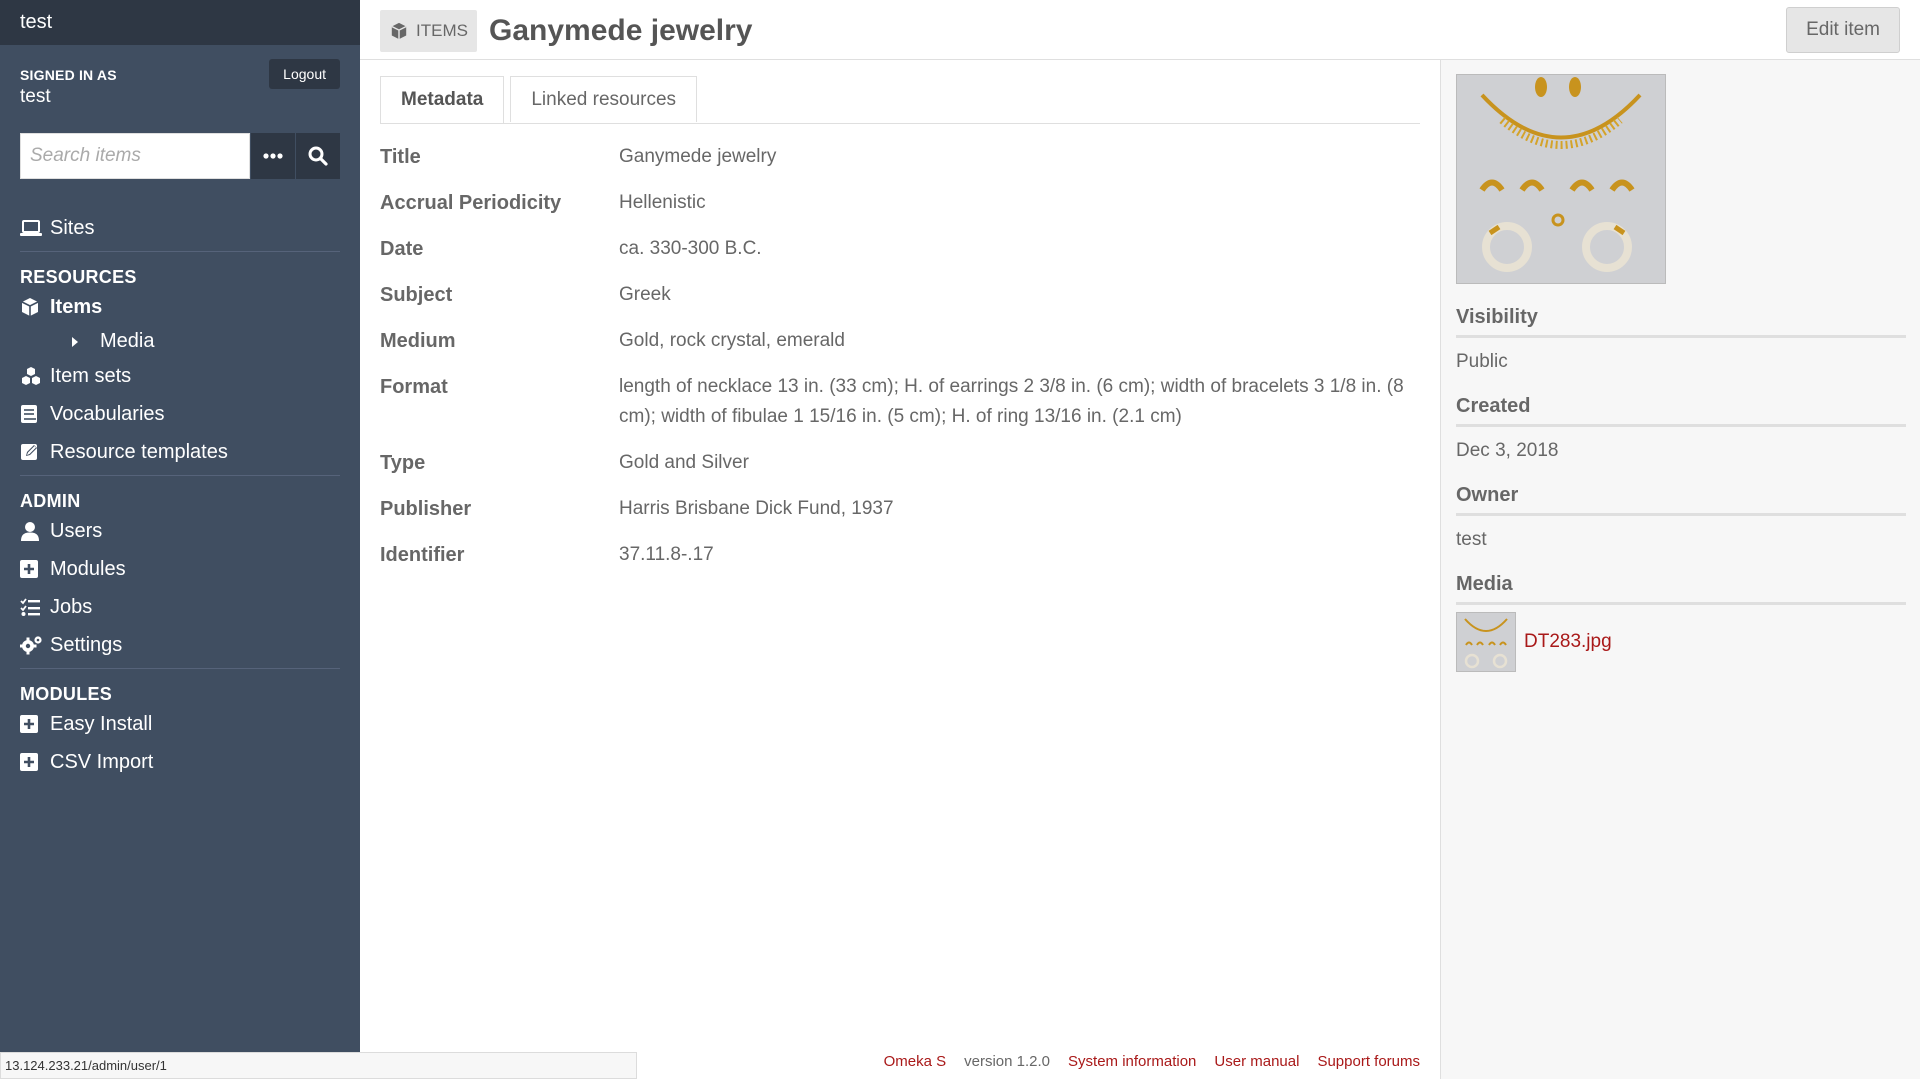 Image resolution: width=1920 pixels, height=1079 pixels. Describe the element at coordinates (180, 414) in the screenshot. I see `nav-vocabularies: Vocabularies` at that location.